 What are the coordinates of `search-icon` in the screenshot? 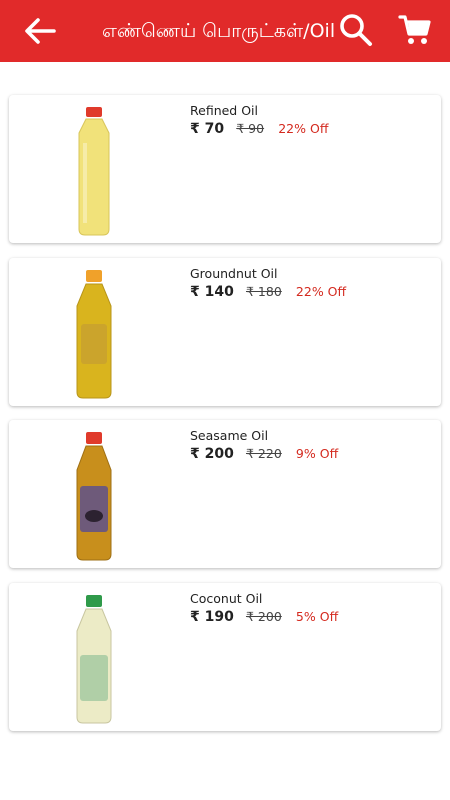 It's located at (356, 30).